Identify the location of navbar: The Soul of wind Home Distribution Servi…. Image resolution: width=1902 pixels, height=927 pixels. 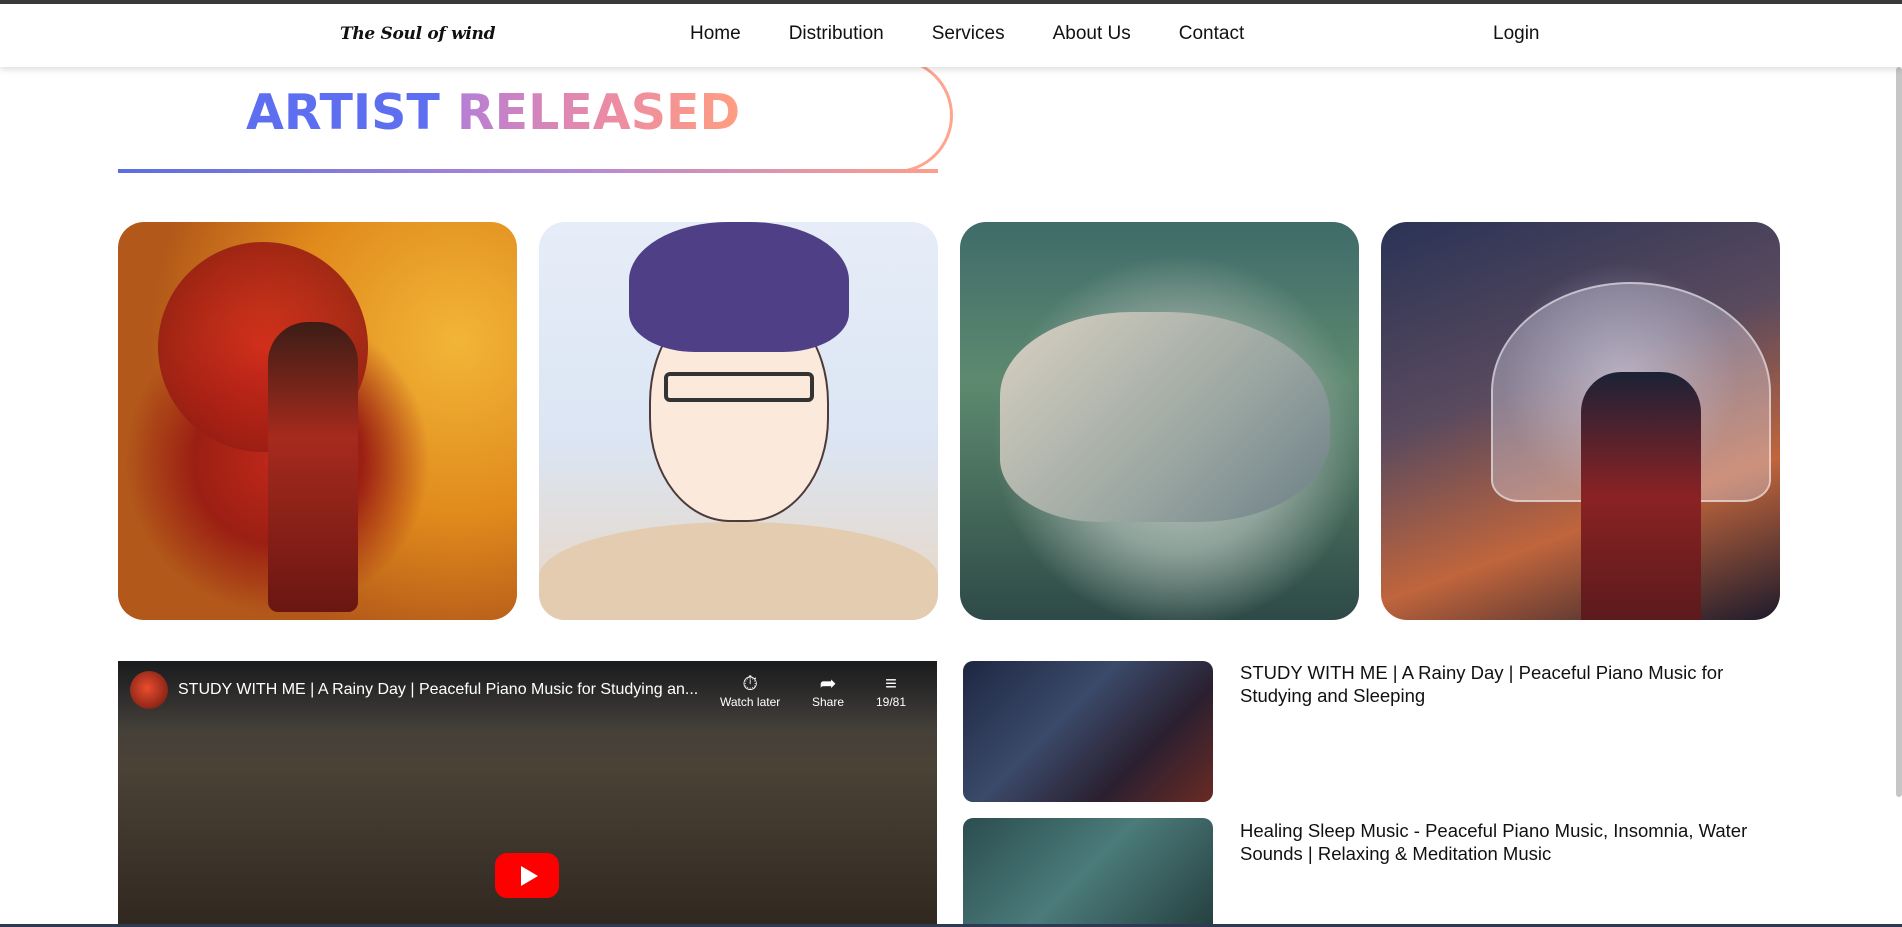
(951, 35).